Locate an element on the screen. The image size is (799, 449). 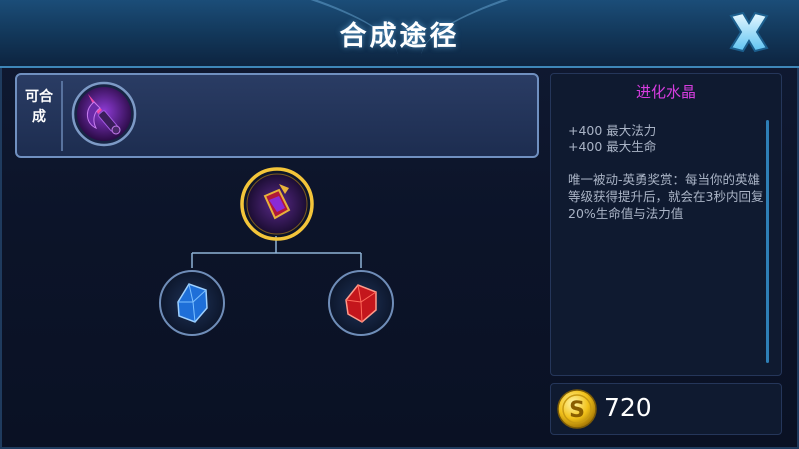
blue-crystal-icon is located at coordinates (192, 303).